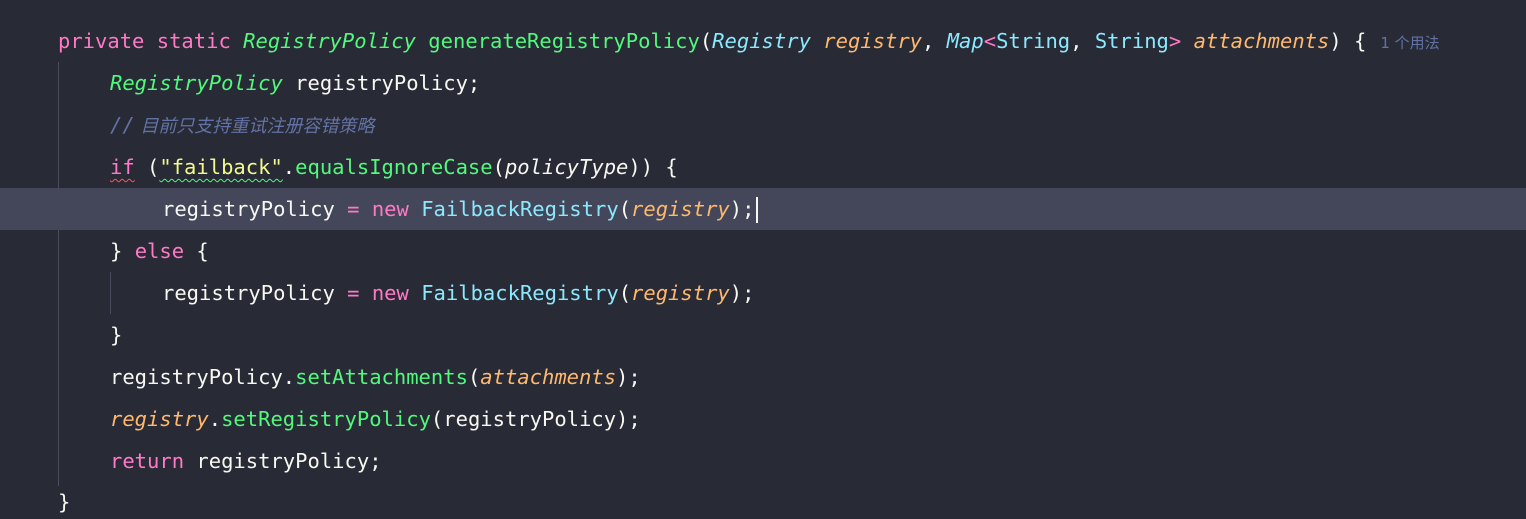 This screenshot has height=519, width=1526. Describe the element at coordinates (147, 461) in the screenshot. I see `keyword: return` at that location.